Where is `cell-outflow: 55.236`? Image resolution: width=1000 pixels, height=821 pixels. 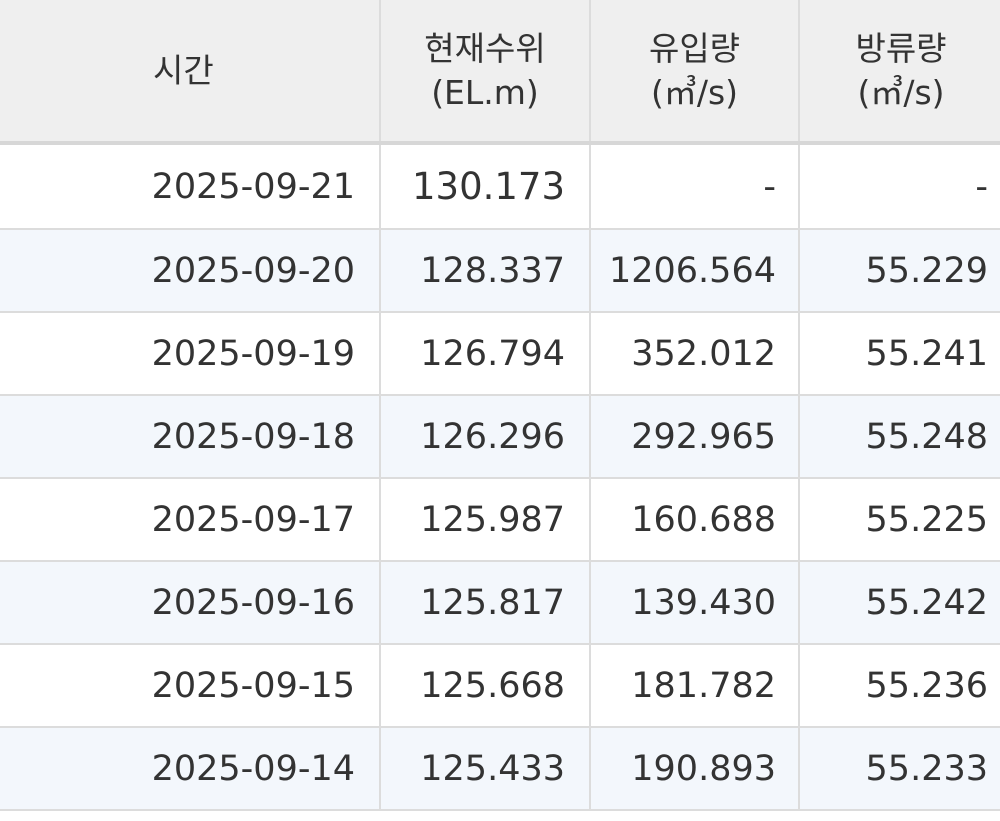 cell-outflow: 55.236 is located at coordinates (899, 686).